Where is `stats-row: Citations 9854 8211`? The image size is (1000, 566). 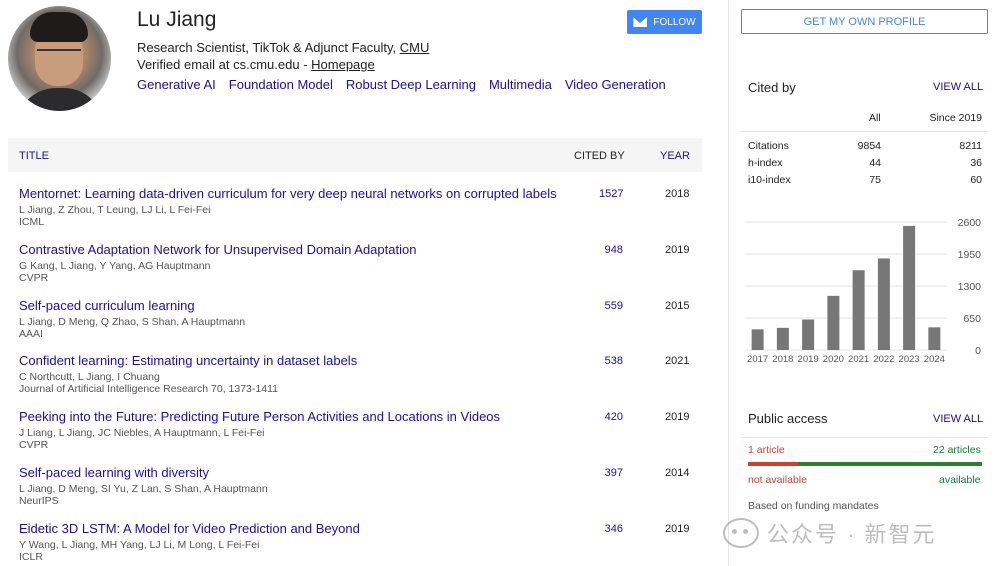
stats-row: Citations 9854 8211 is located at coordinates (865, 148).